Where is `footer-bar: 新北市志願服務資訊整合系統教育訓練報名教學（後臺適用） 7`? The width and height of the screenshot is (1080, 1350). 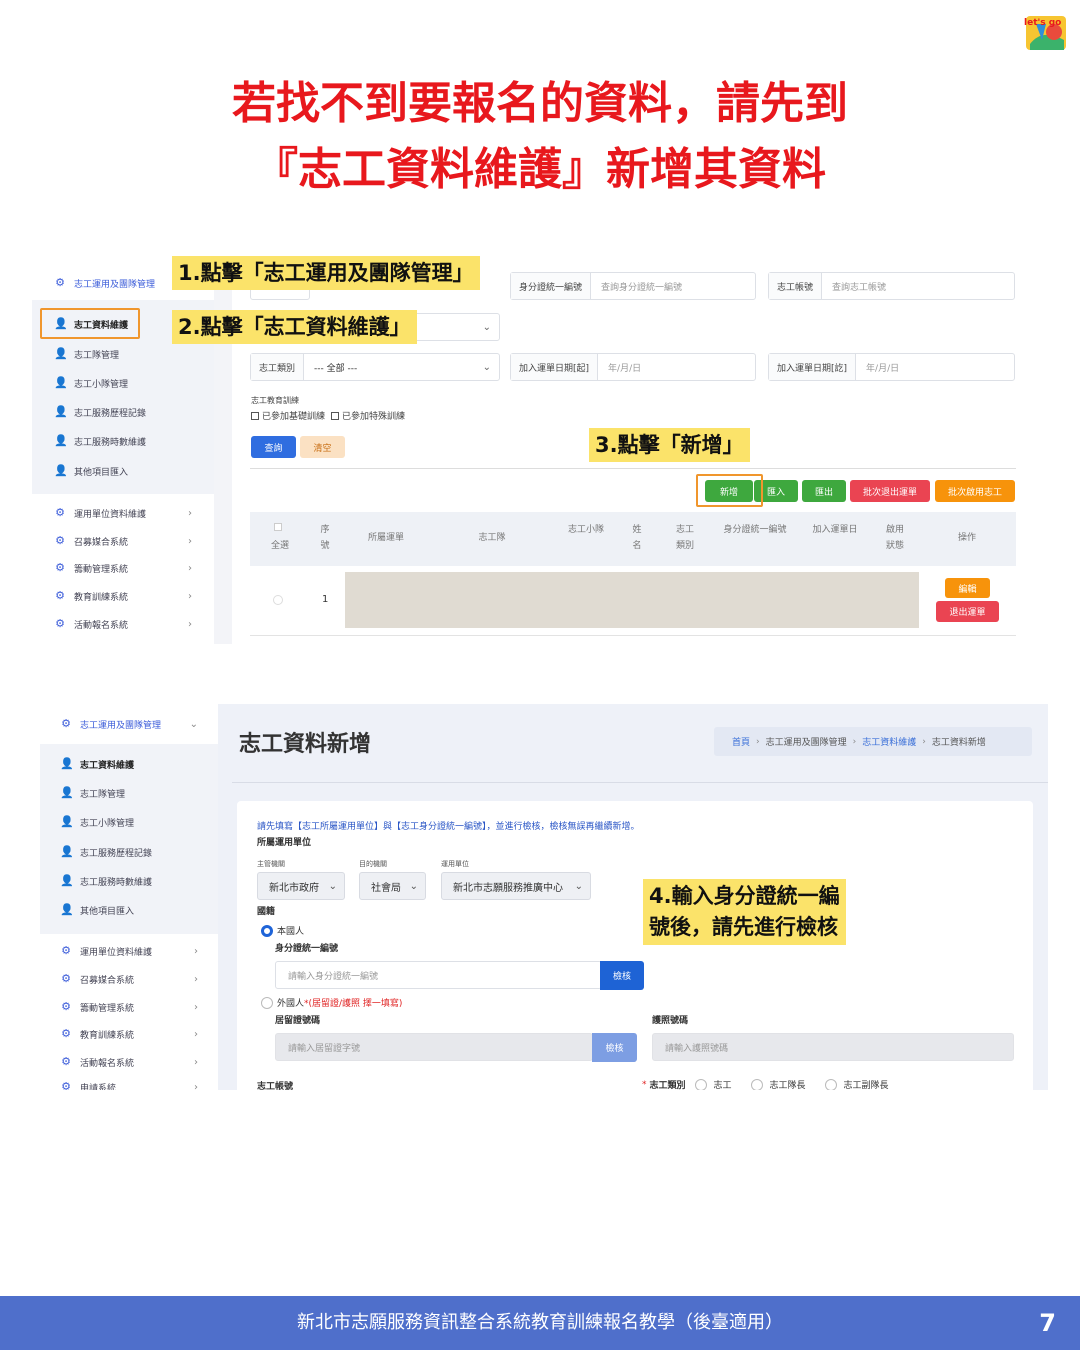
footer-bar: 新北市志願服務資訊整合系統教育訓練報名教學（後臺適用） 7 is located at coordinates (540, 1323).